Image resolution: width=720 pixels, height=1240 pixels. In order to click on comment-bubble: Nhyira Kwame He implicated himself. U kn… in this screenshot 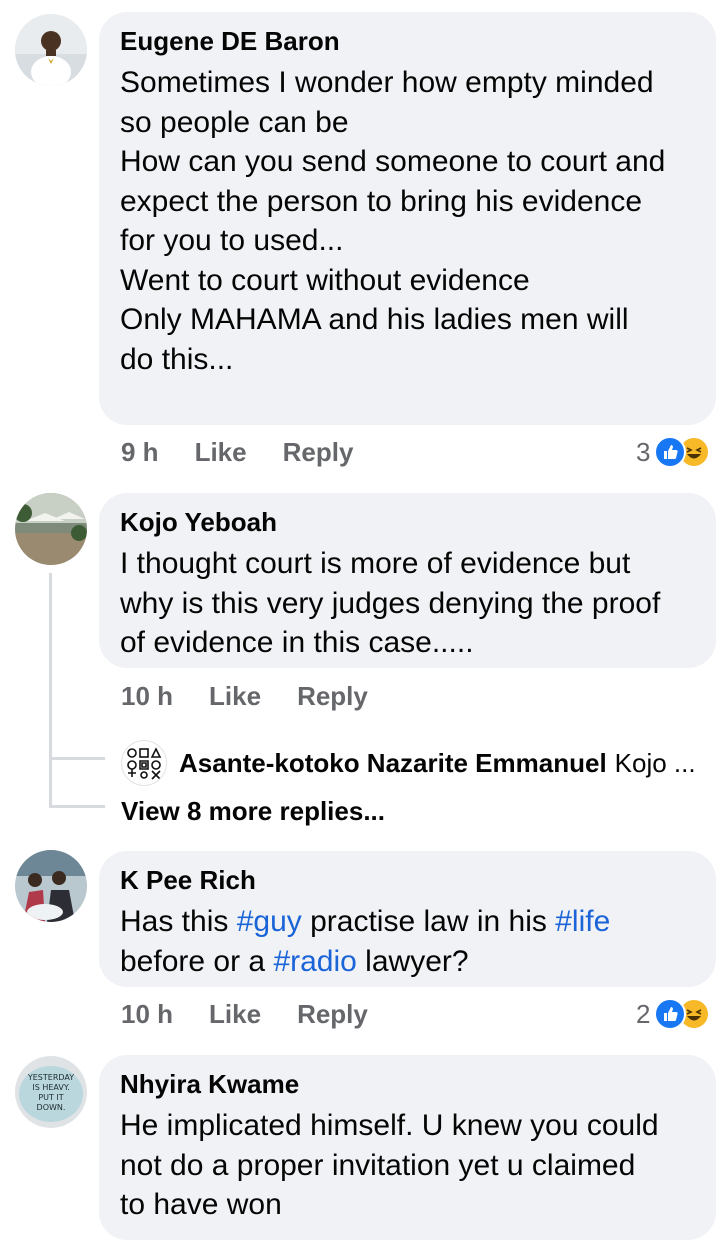, I will do `click(407, 1147)`.